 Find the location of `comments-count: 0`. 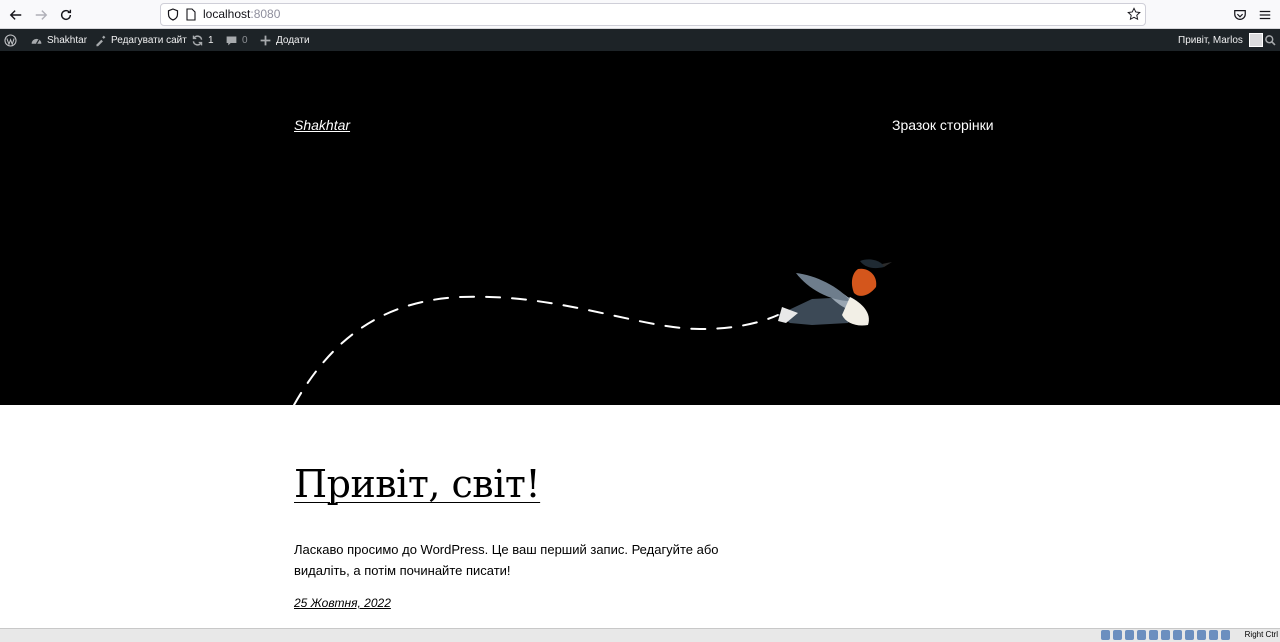

comments-count: 0 is located at coordinates (245, 40).